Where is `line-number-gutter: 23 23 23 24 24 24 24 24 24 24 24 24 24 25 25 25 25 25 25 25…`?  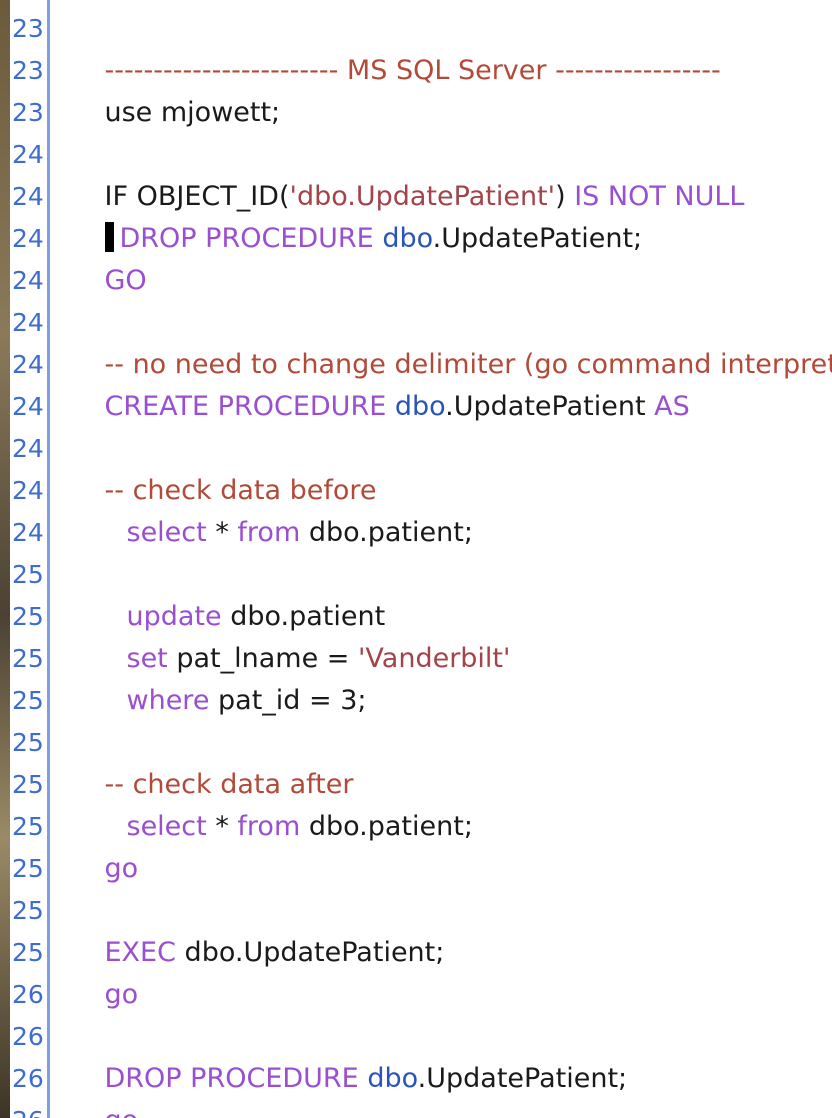
line-number-gutter: 23 23 23 24 24 24 24 24 24 24 24 24 24 25 25 25 25 25 25 25… is located at coordinates (30, 559).